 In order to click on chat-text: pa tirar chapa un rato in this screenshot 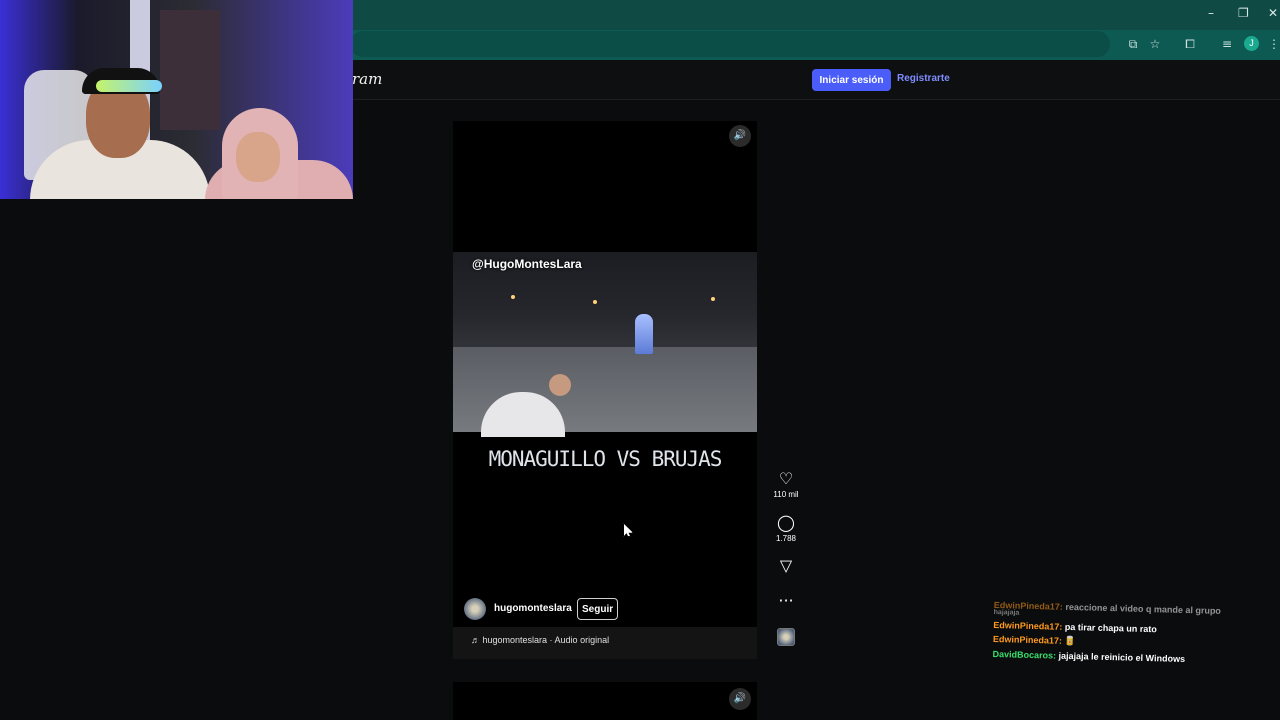, I will do `click(1110, 628)`.